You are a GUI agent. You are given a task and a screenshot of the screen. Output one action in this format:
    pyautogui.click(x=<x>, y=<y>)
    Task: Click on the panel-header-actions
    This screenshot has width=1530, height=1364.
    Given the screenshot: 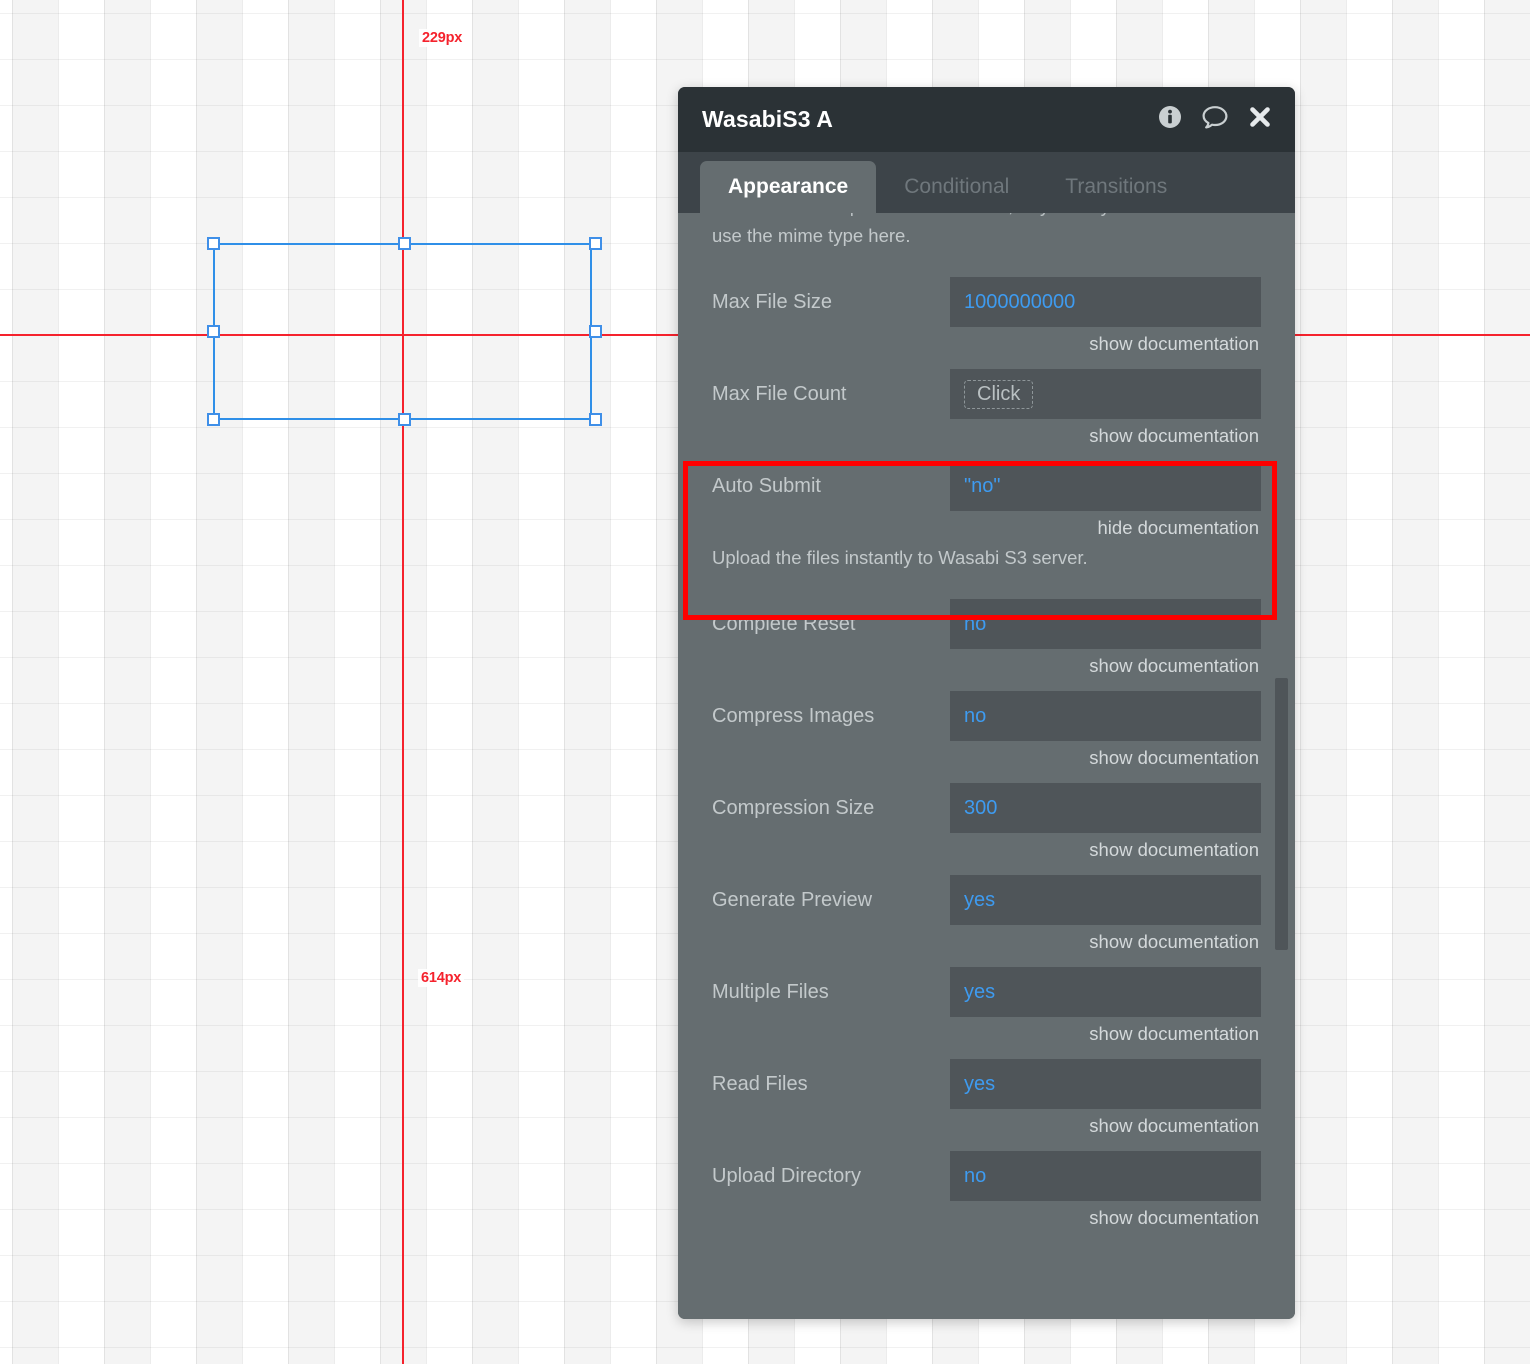 What is the action you would take?
    pyautogui.click(x=1215, y=119)
    